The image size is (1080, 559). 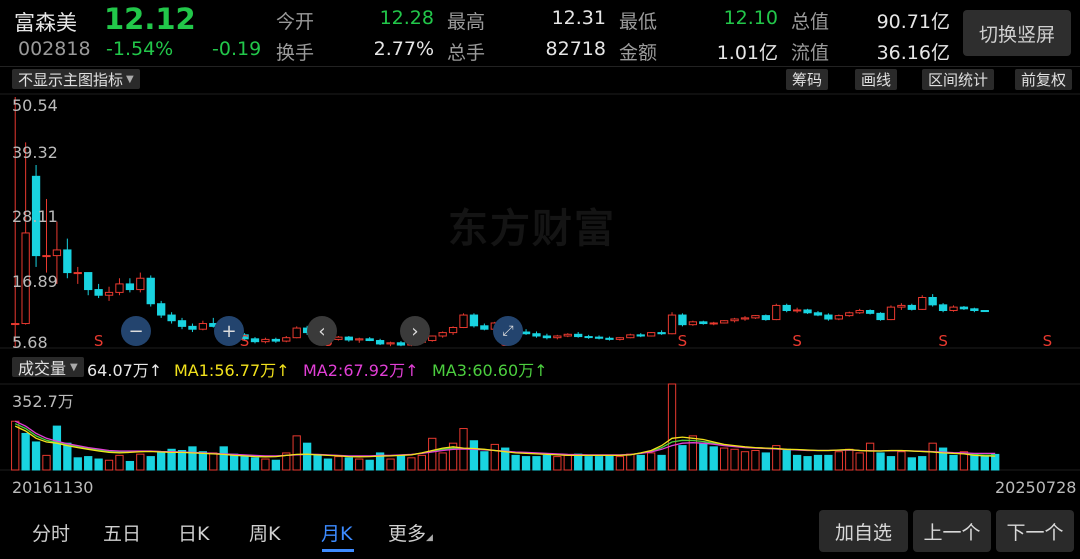 I want to click on tab-monthly-k: 月K, so click(x=336, y=532).